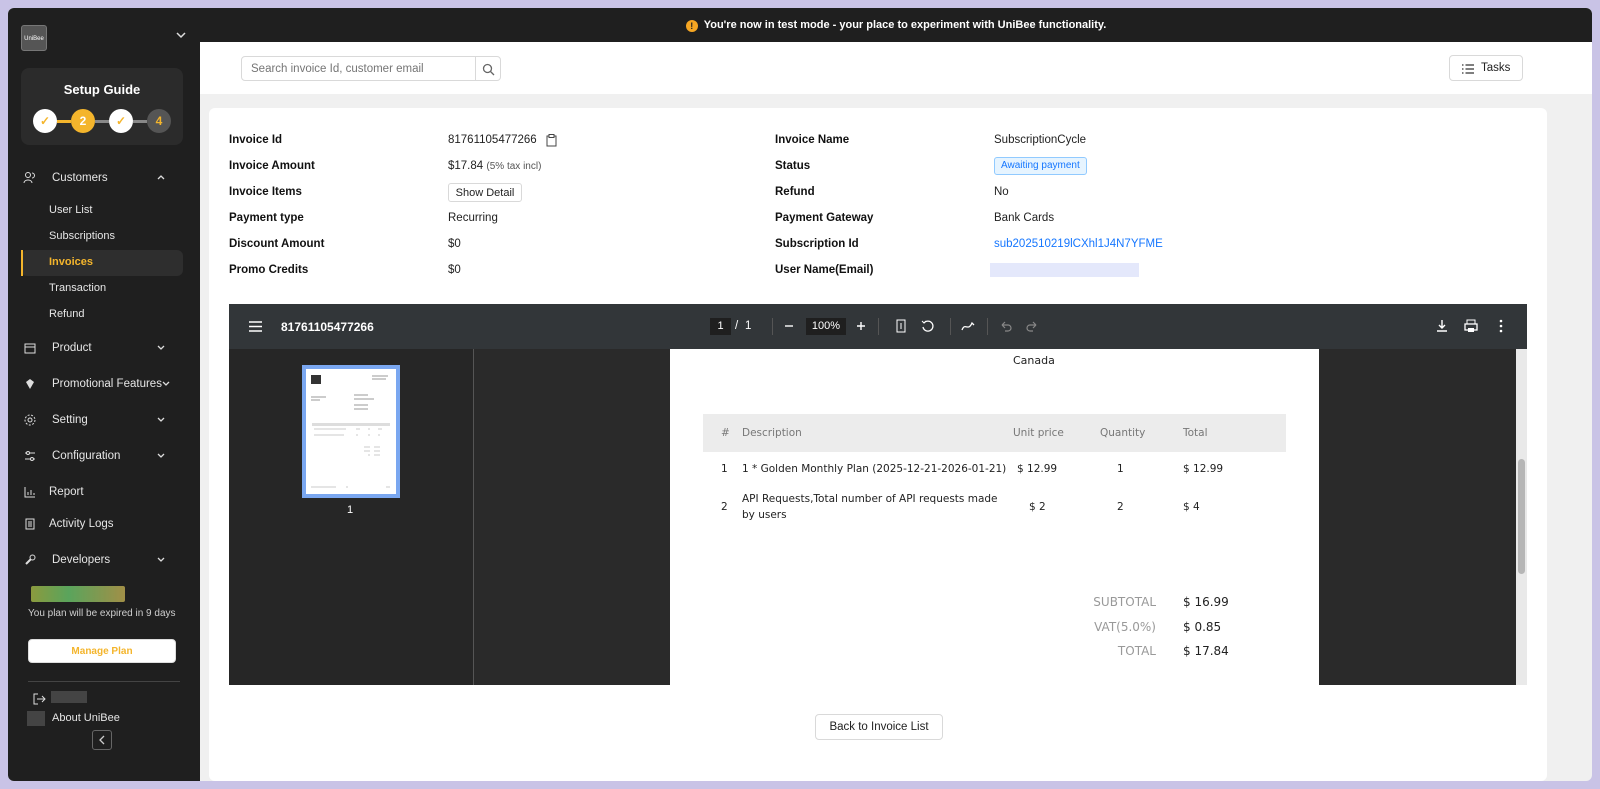  Describe the element at coordinates (1037, 507) in the screenshot. I see `row2-unit-price: $ 2` at that location.